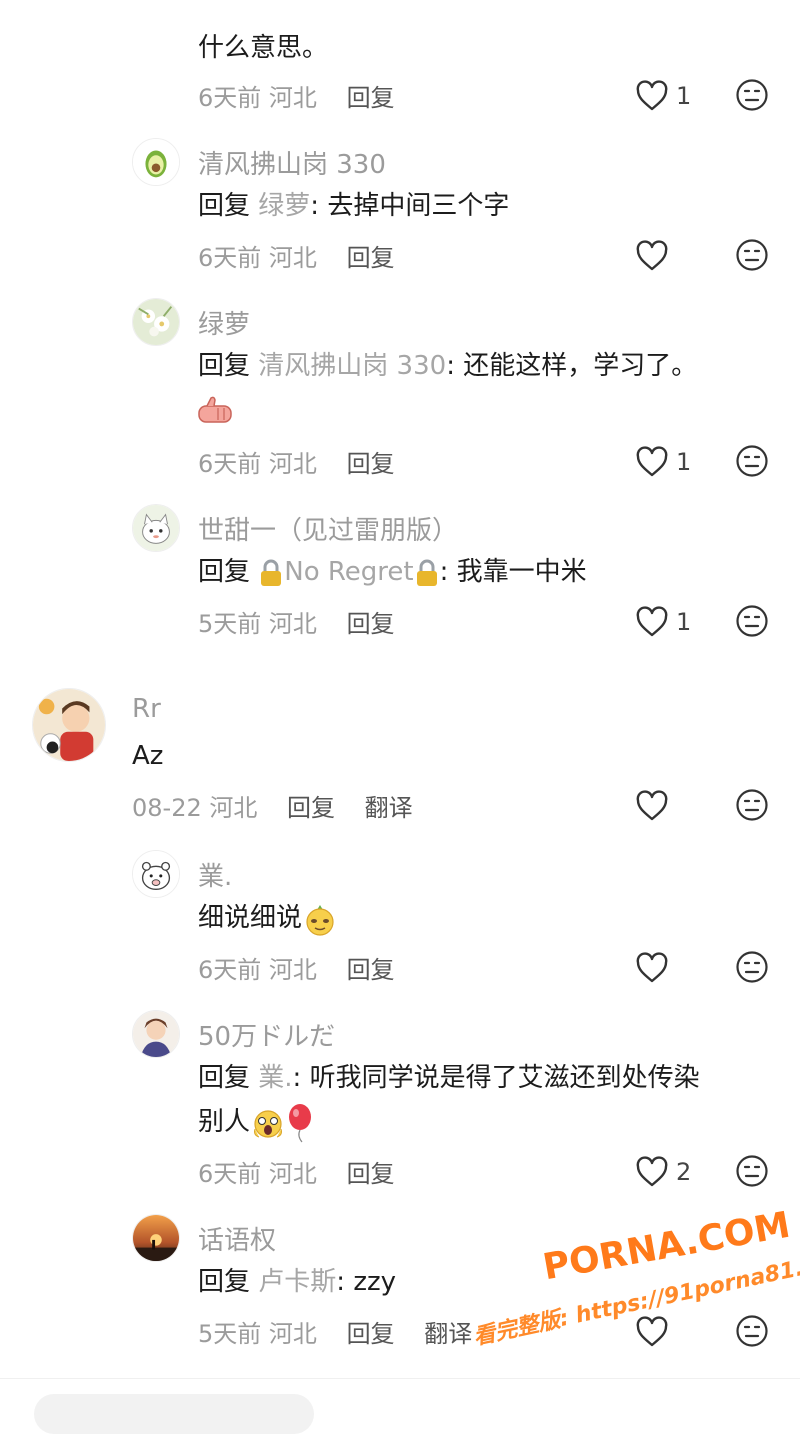  Describe the element at coordinates (237, 1238) in the screenshot. I see `comment-author: 话语权` at that location.